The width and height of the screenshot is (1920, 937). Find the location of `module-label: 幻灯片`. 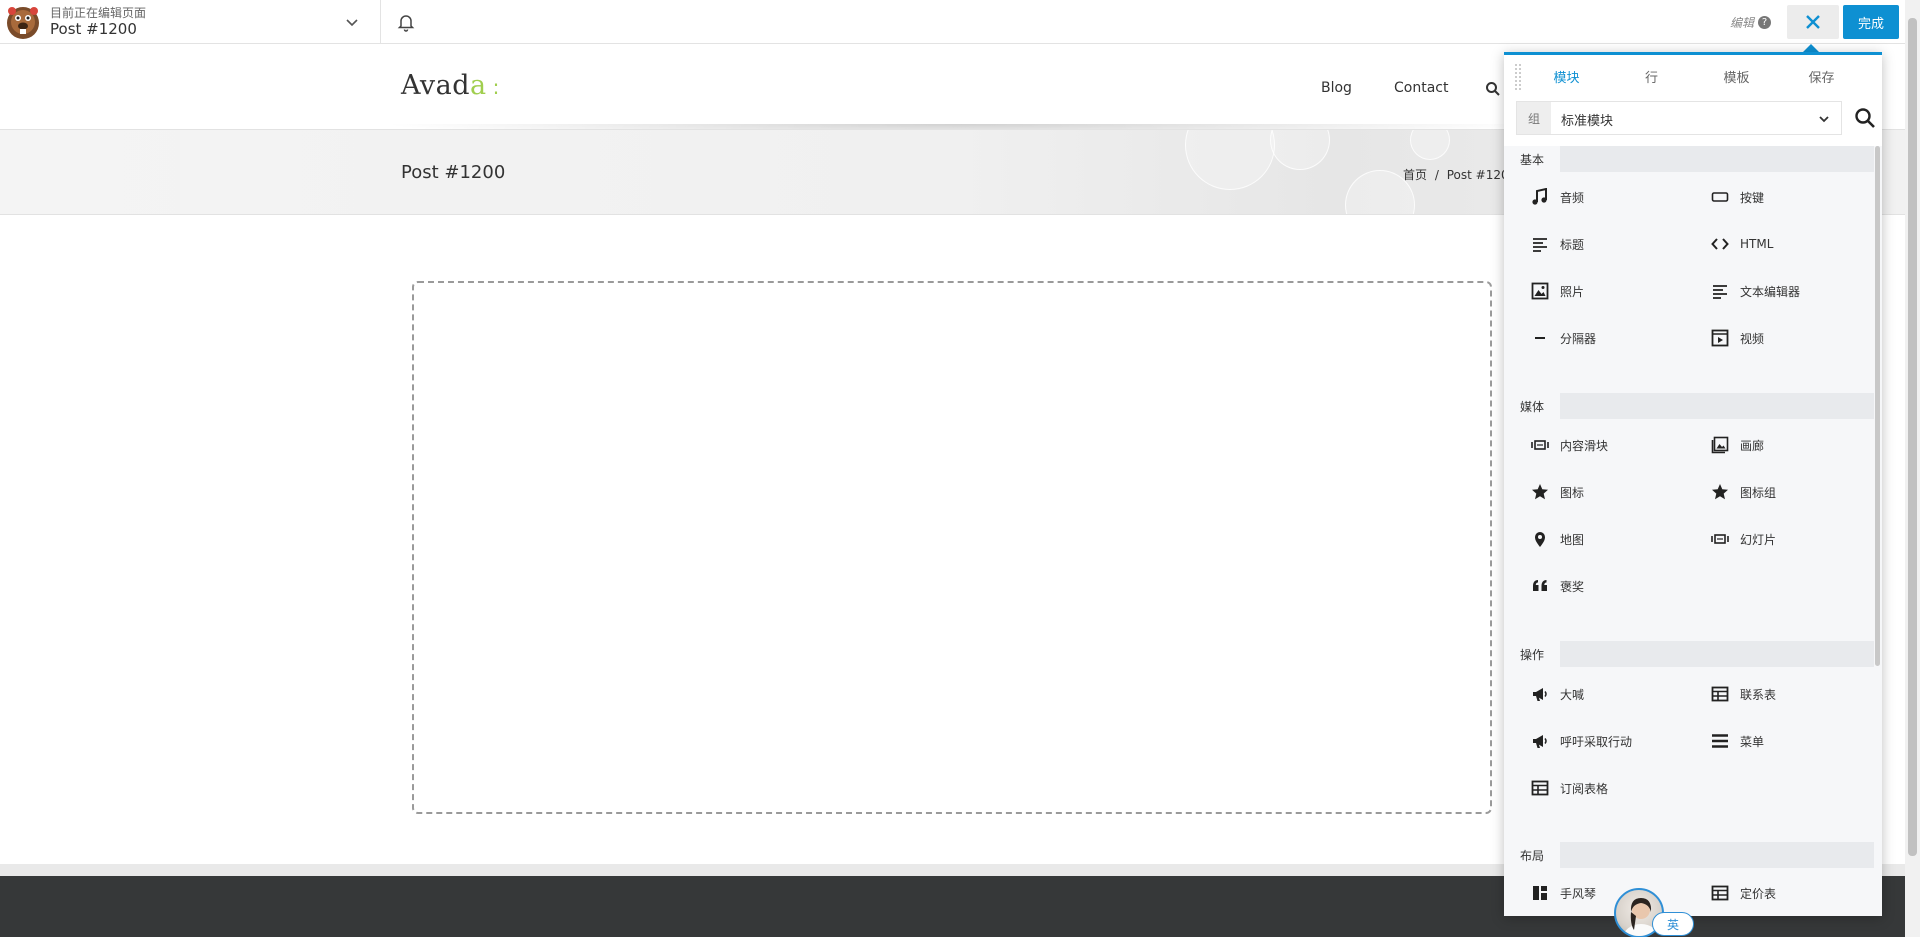

module-label: 幻灯片 is located at coordinates (1758, 539).